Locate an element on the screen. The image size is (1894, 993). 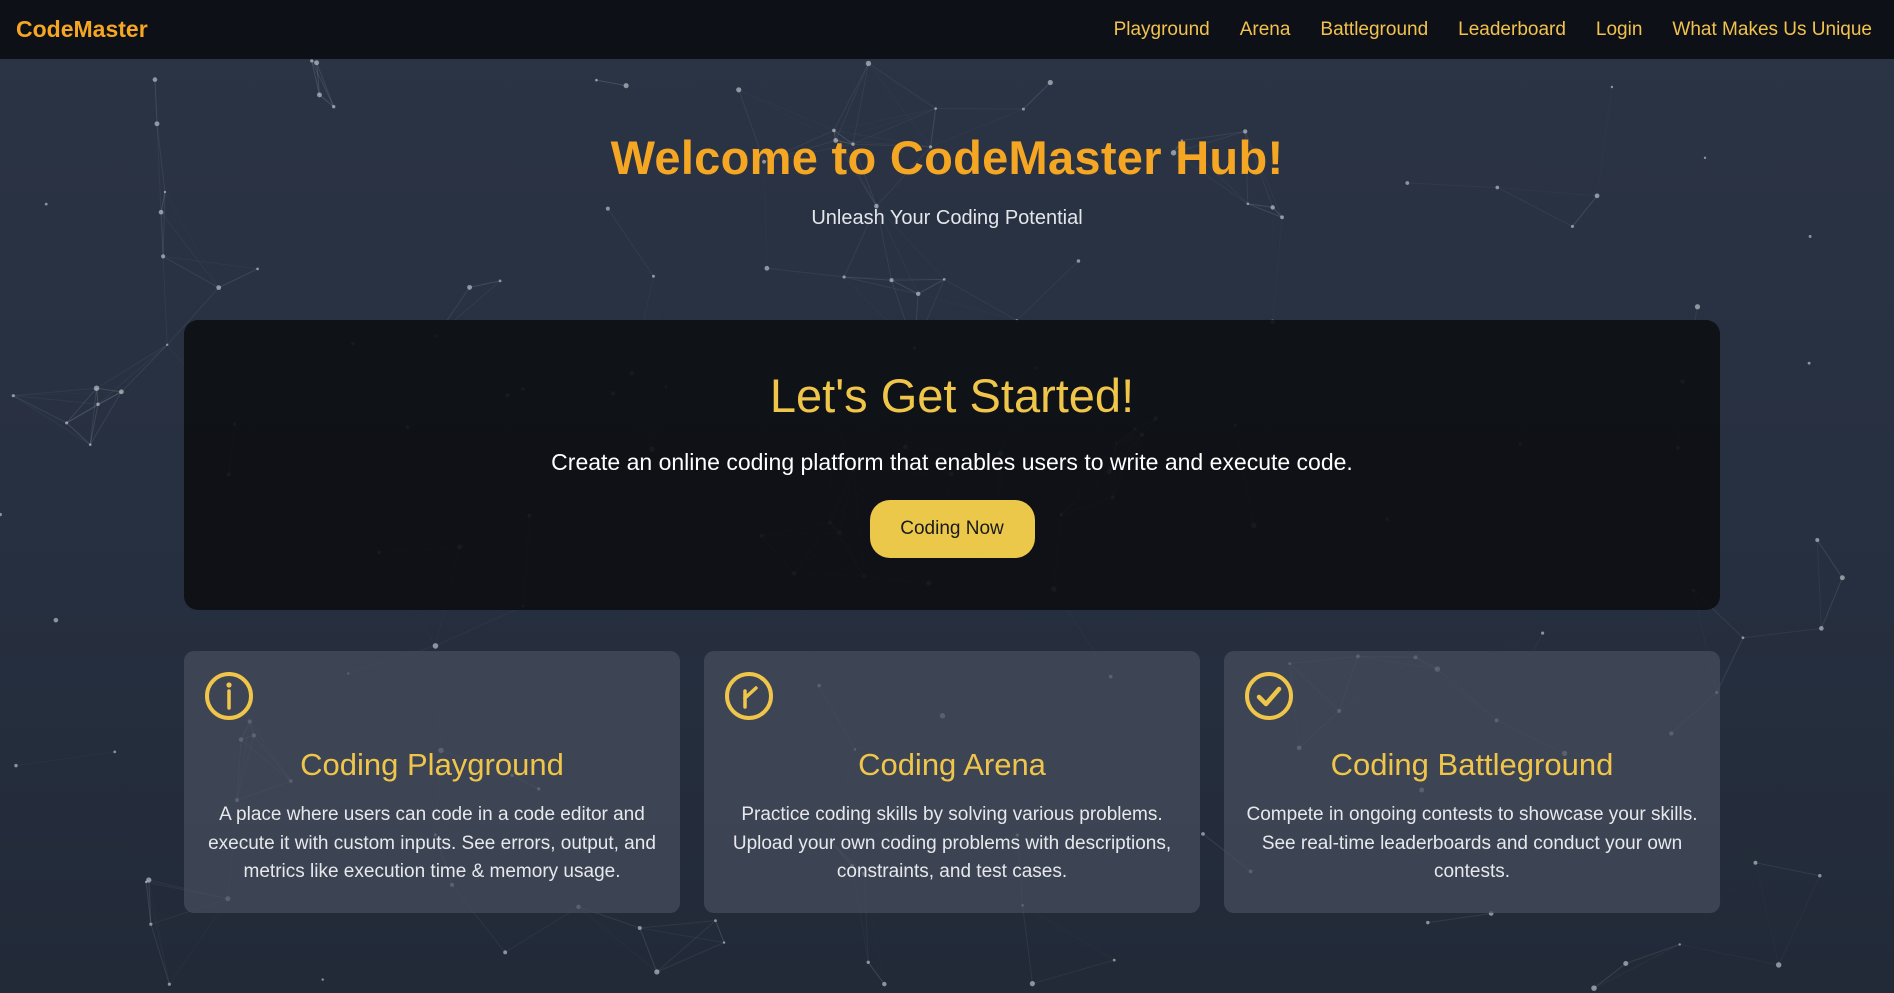
nav-link-arena: Arena is located at coordinates (1265, 30).